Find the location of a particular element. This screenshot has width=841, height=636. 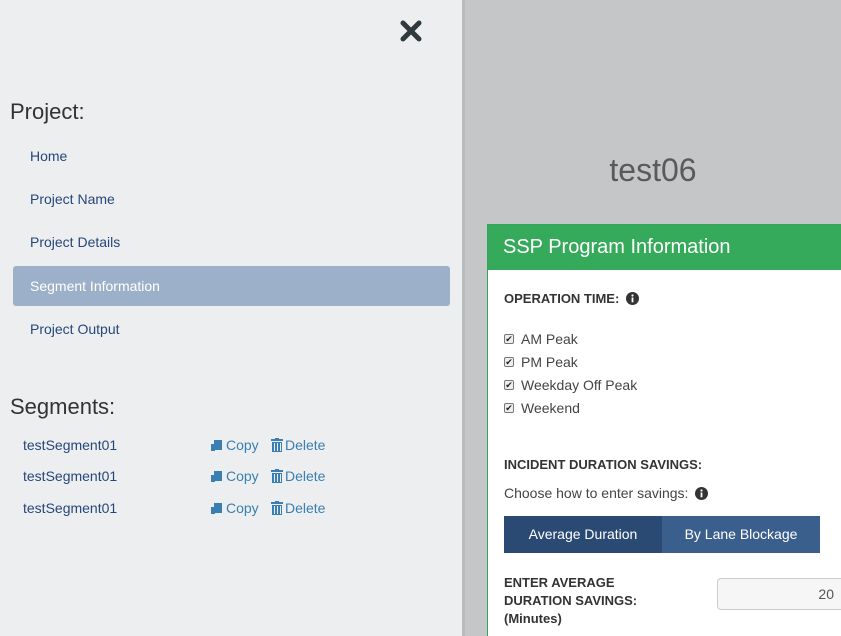

checkbox-weekday-off-peak: ✔ Weekday Off Peak is located at coordinates (570, 385).